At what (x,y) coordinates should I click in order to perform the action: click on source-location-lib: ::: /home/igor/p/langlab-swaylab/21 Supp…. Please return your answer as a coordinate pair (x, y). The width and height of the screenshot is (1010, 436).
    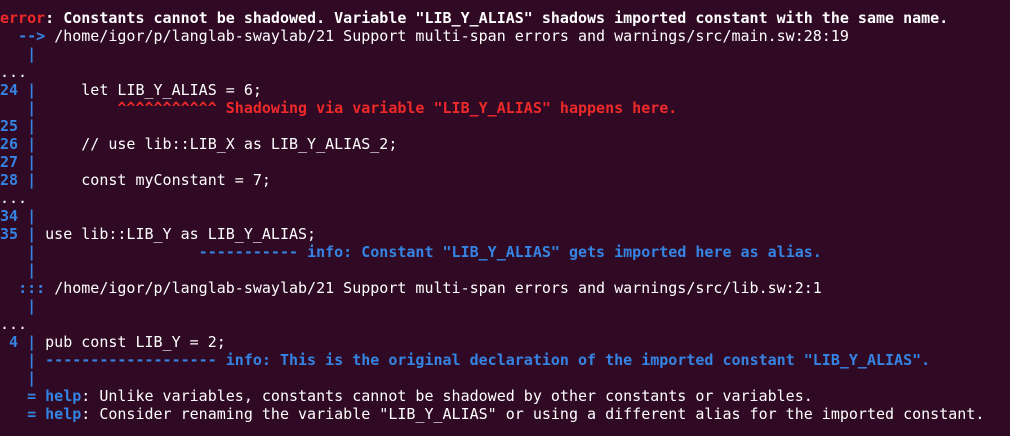
    Looking at the image, I should click on (505, 288).